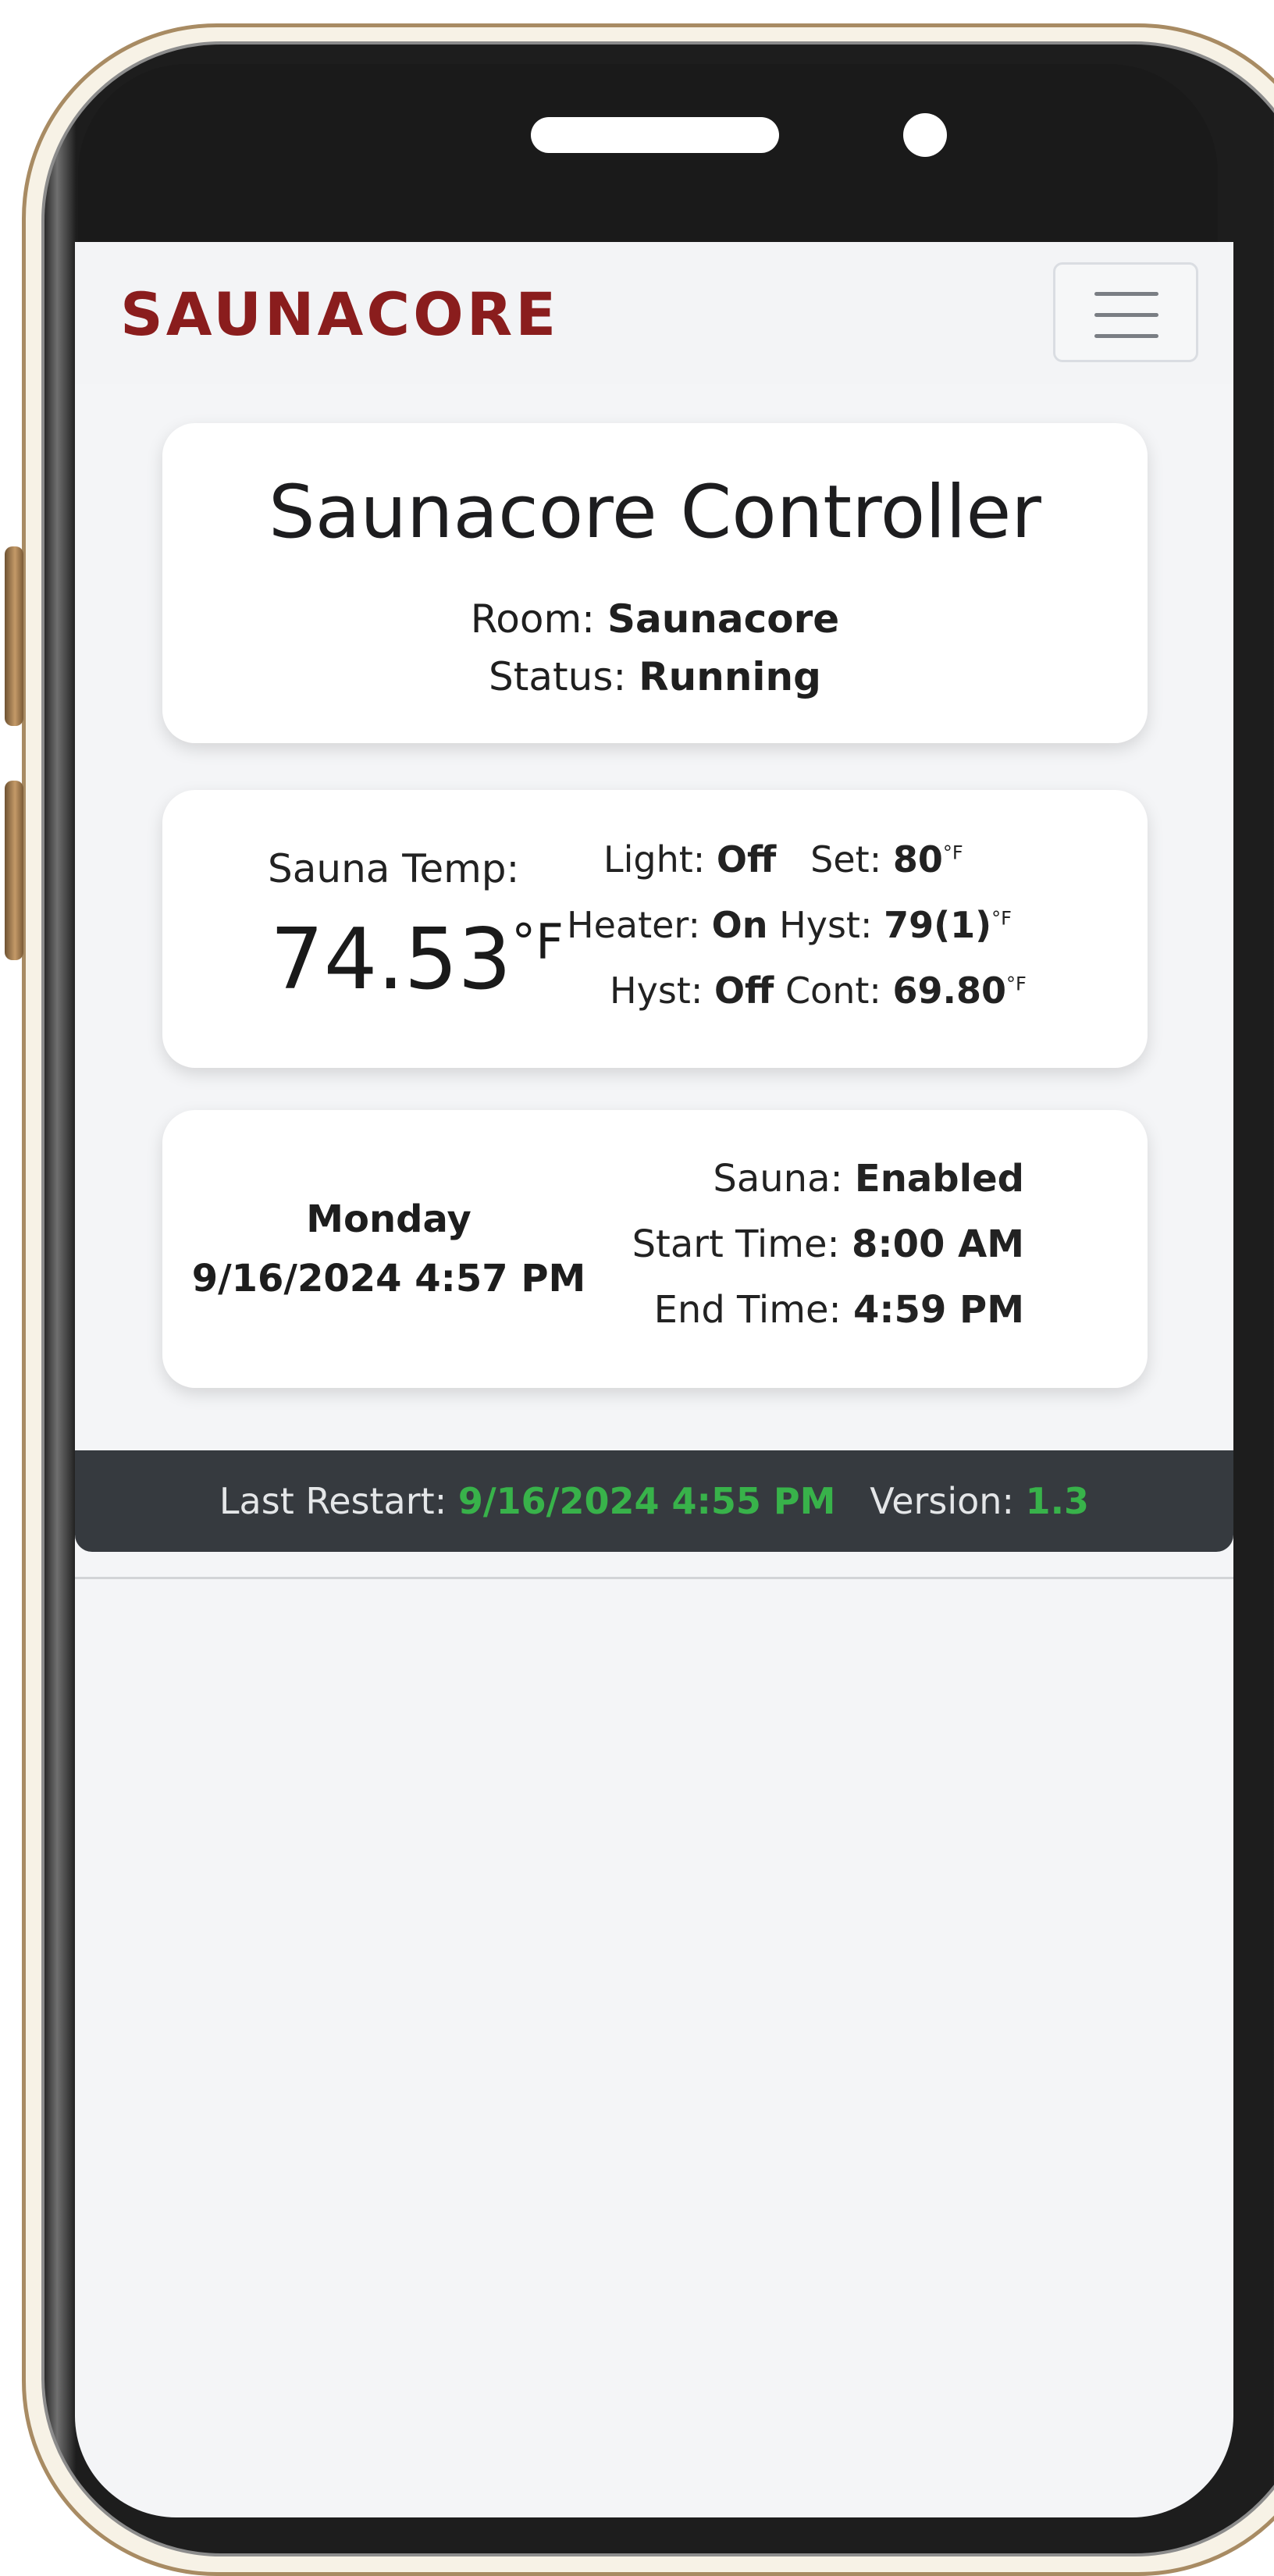 Image resolution: width=1274 pixels, height=2576 pixels. What do you see at coordinates (339, 314) in the screenshot?
I see `saunacore-logo: SAUNACORE` at bounding box center [339, 314].